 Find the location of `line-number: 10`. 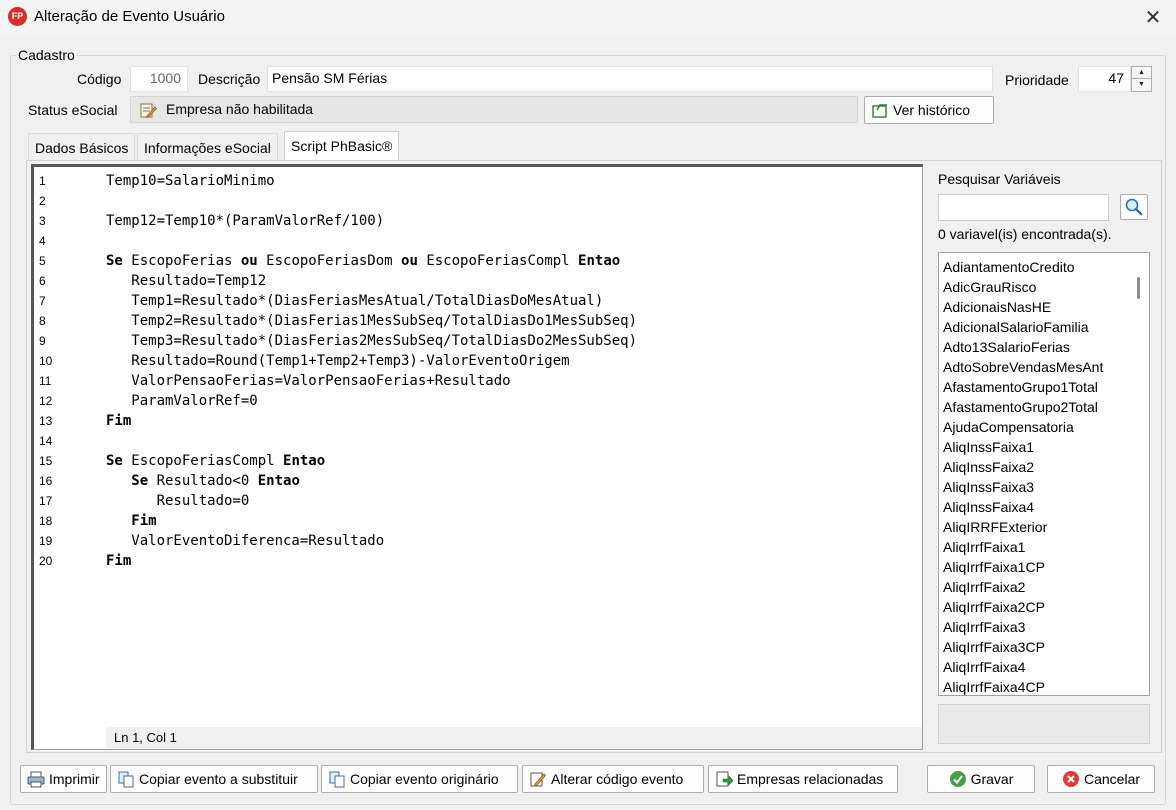

line-number: 10 is located at coordinates (46, 361).